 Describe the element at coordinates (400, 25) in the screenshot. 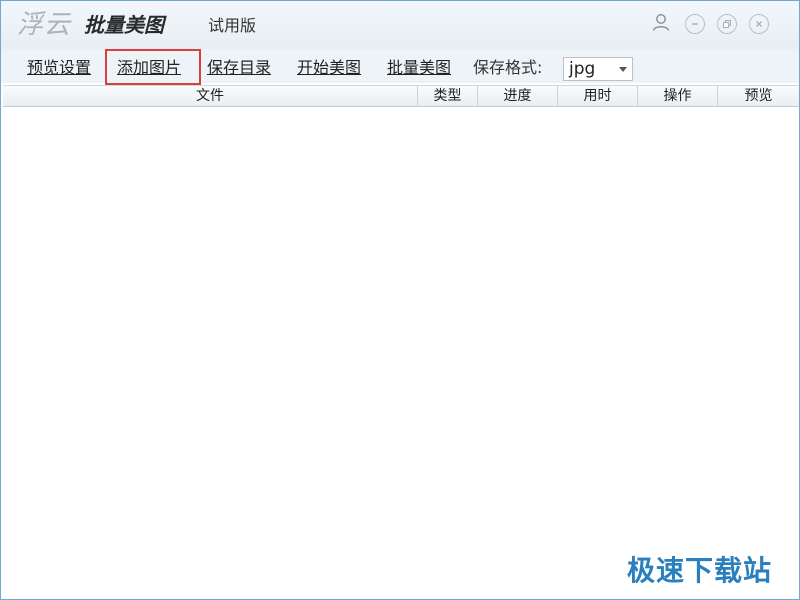

I see `title-bar: 浮云 批量美图 试用版` at that location.